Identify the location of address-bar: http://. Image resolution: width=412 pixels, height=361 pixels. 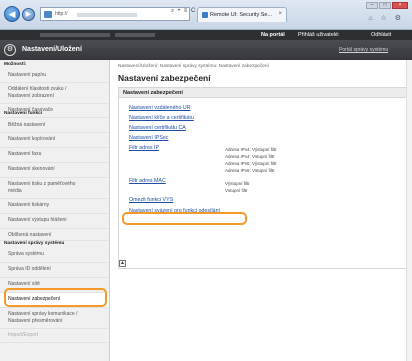
(115, 14).